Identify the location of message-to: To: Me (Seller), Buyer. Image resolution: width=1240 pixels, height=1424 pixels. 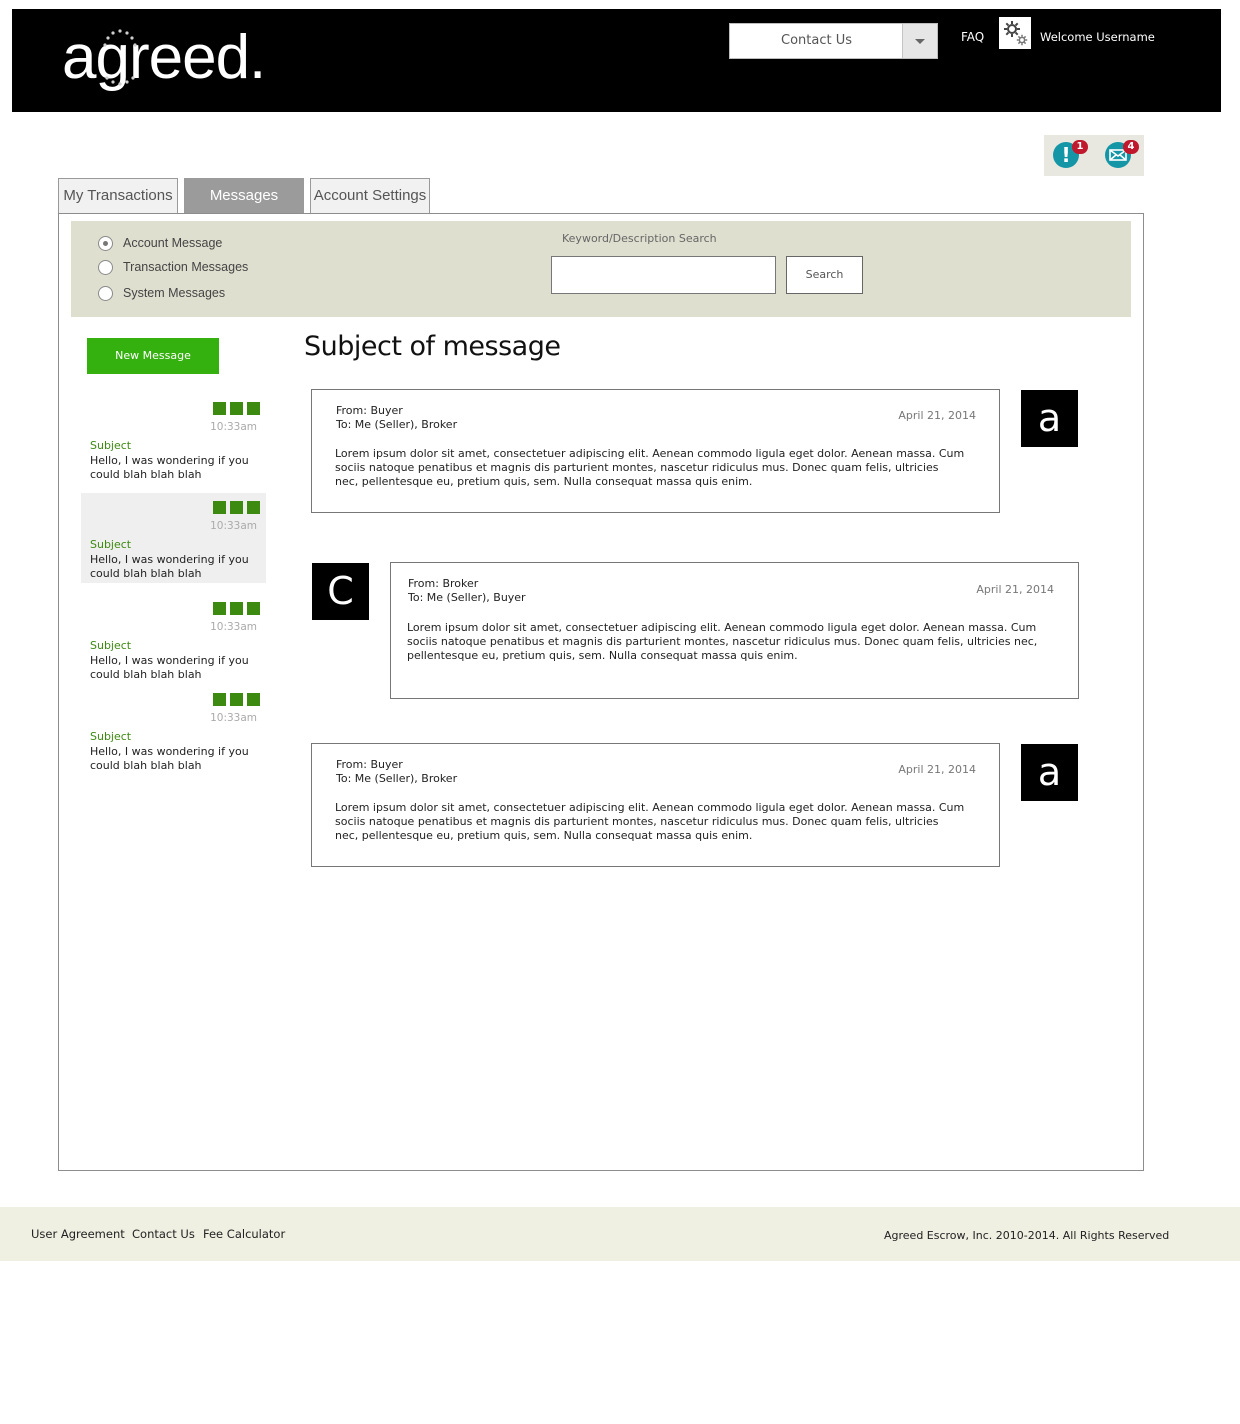
(467, 597).